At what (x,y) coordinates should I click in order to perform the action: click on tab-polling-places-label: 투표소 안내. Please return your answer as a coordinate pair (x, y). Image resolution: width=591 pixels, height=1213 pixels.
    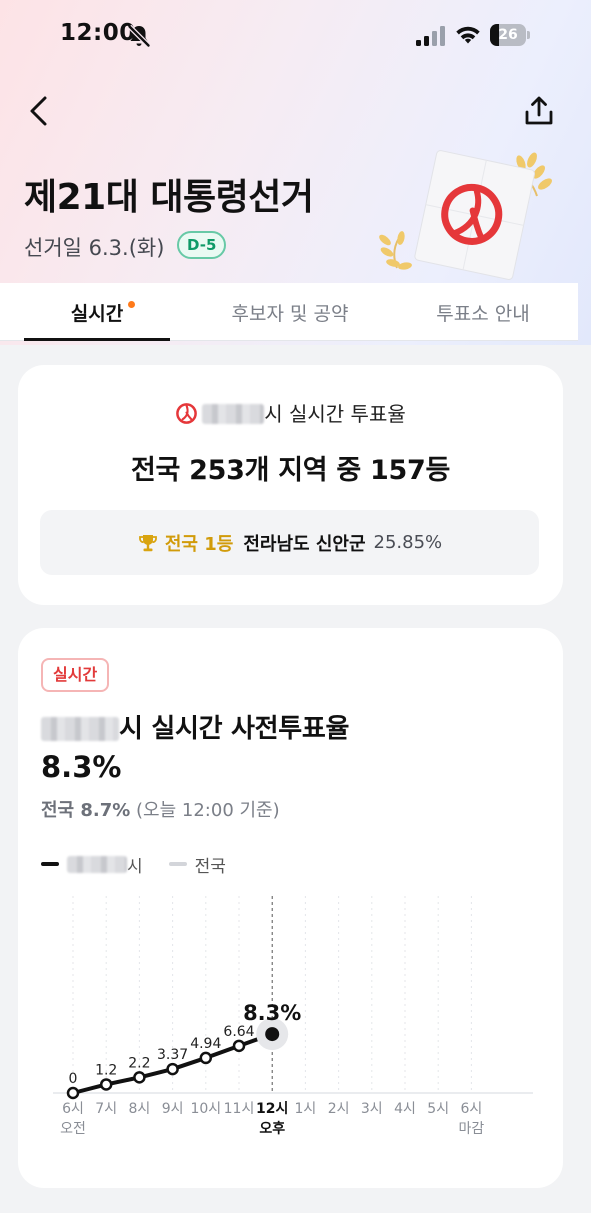
    Looking at the image, I should click on (483, 313).